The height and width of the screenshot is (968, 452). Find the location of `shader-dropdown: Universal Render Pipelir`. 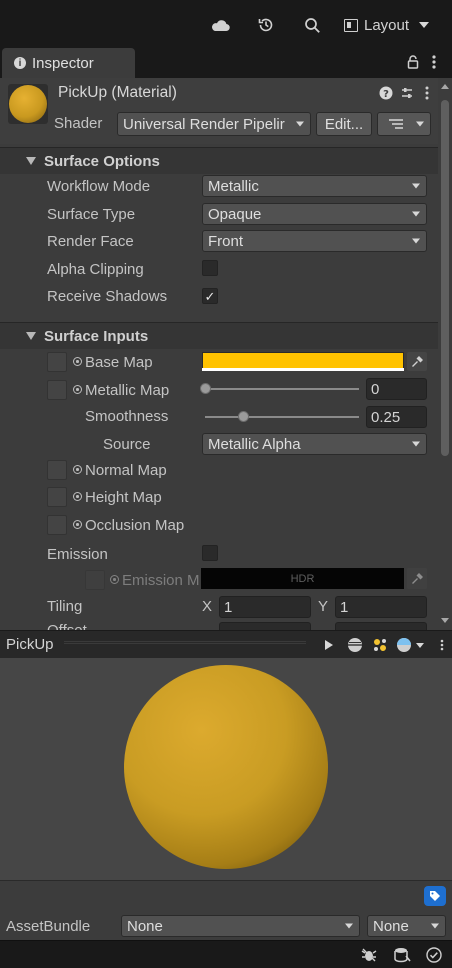

shader-dropdown: Universal Render Pipelir is located at coordinates (214, 124).